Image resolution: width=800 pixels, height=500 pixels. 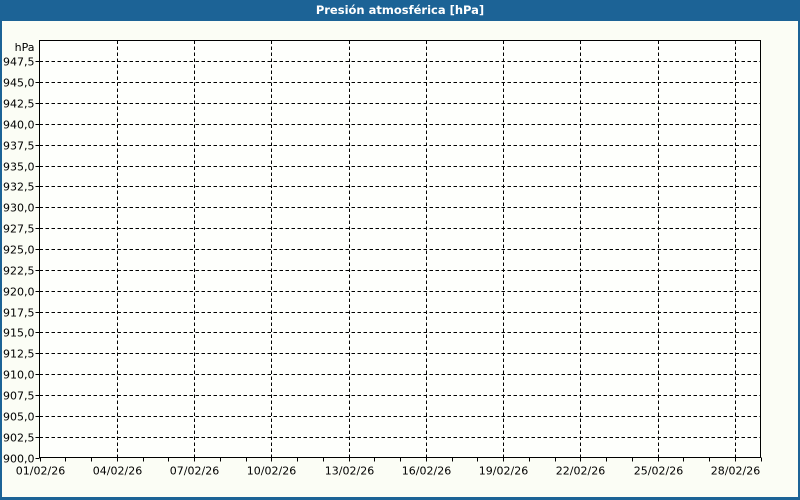 What do you see at coordinates (735, 471) in the screenshot?
I see `axis-tick-label: 28/02/26` at bounding box center [735, 471].